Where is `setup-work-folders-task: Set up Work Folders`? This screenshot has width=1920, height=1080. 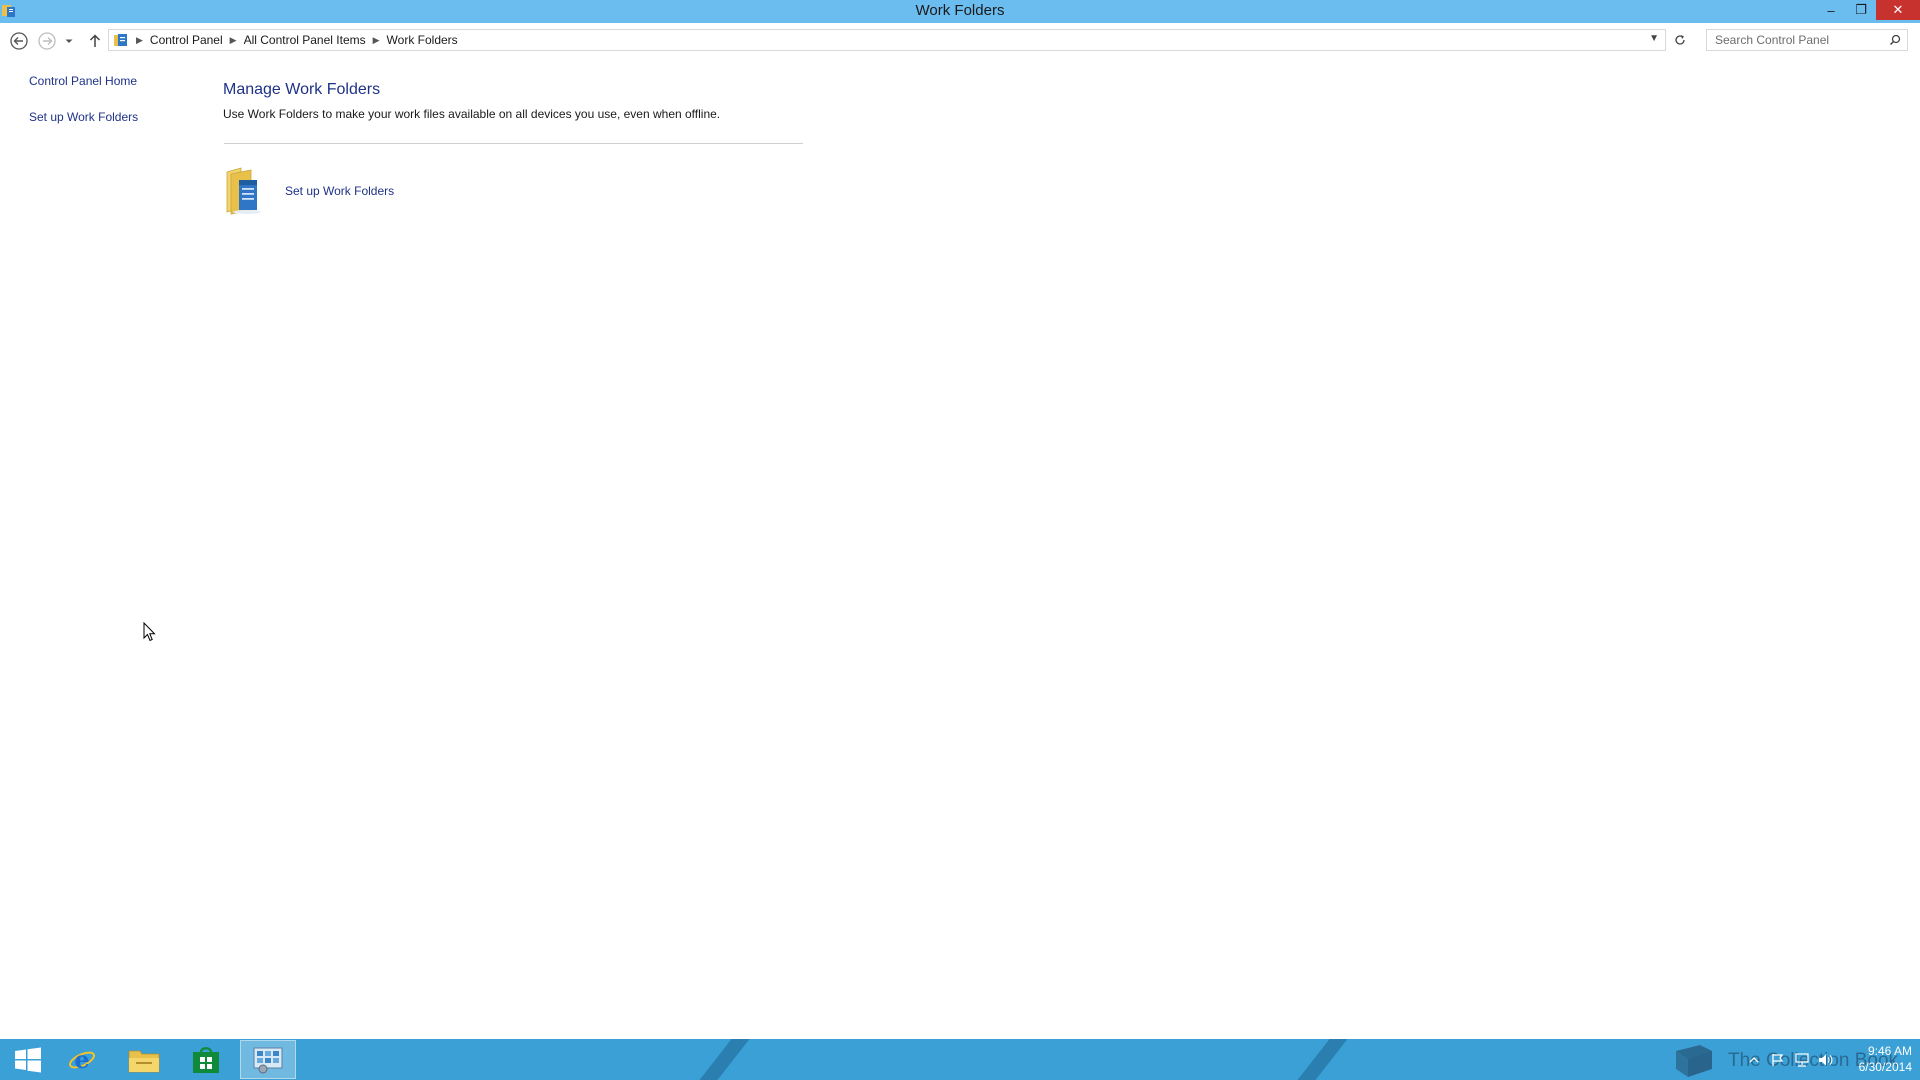 setup-work-folders-task: Set up Work Folders is located at coordinates (309, 191).